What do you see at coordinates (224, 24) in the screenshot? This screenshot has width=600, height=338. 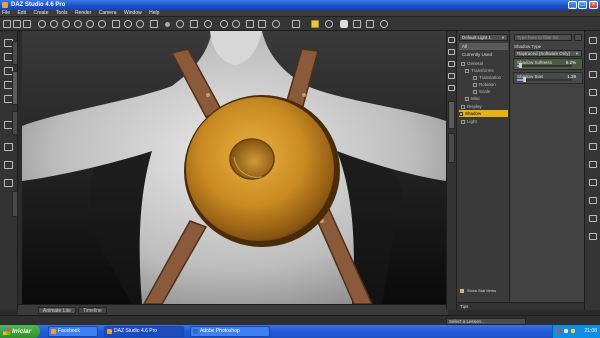 I see `drawstyle-icon` at bounding box center [224, 24].